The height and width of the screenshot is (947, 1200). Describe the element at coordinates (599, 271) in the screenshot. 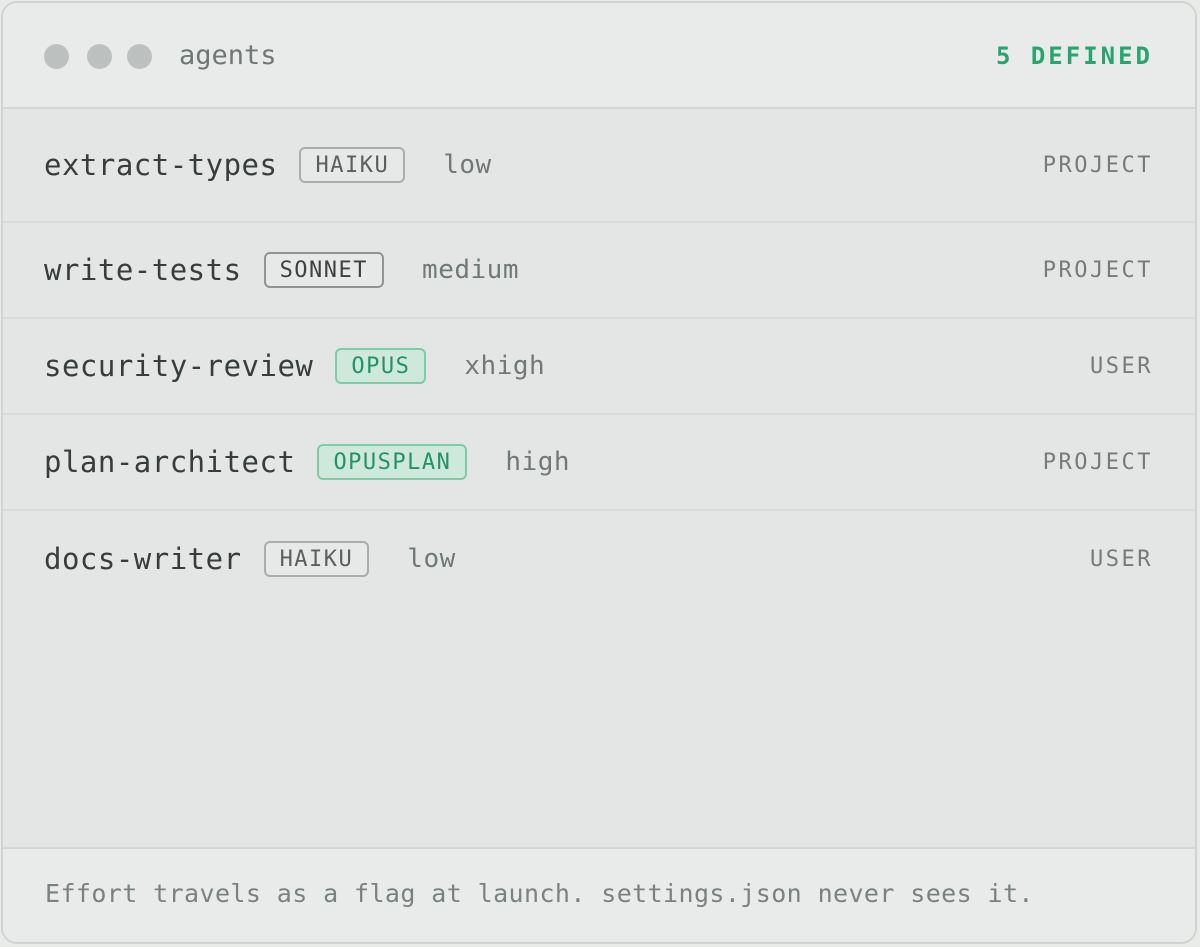

I see `agent-row-write-tests: write-tests SONNET medium PROJECT` at that location.